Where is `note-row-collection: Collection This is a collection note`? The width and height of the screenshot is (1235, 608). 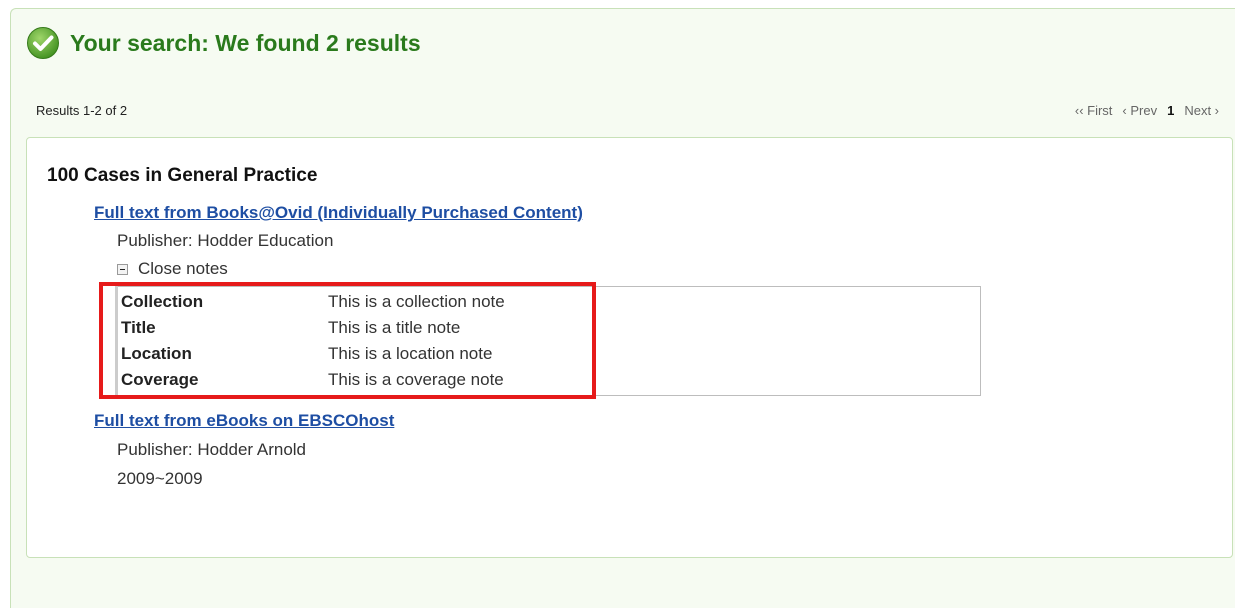 note-row-collection: Collection This is a collection note is located at coordinates (313, 302).